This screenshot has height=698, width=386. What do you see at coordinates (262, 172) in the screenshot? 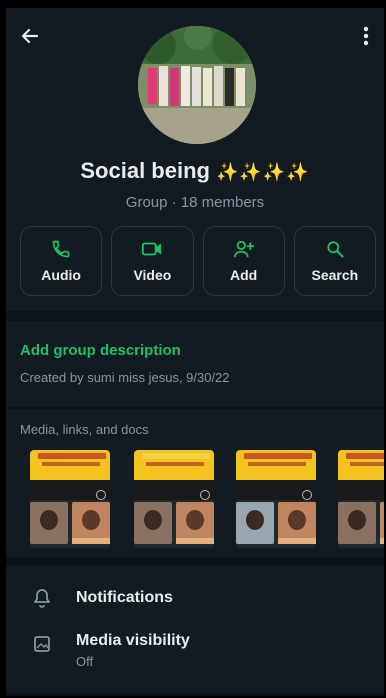
I see `sparkles-emoji: ✨✨✨✨` at bounding box center [262, 172].